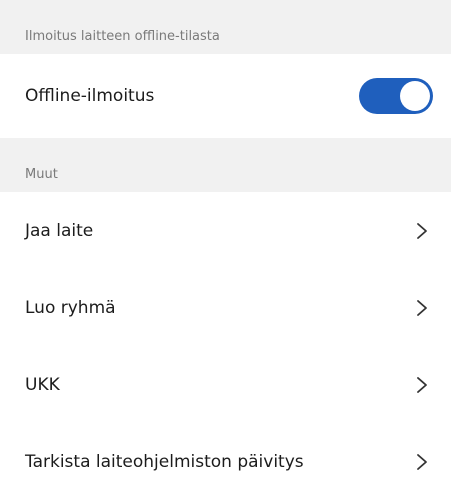 The width and height of the screenshot is (451, 489). What do you see at coordinates (164, 461) in the screenshot?
I see `list-item-label: Tarkista laiteohjelmiston päivitys` at bounding box center [164, 461].